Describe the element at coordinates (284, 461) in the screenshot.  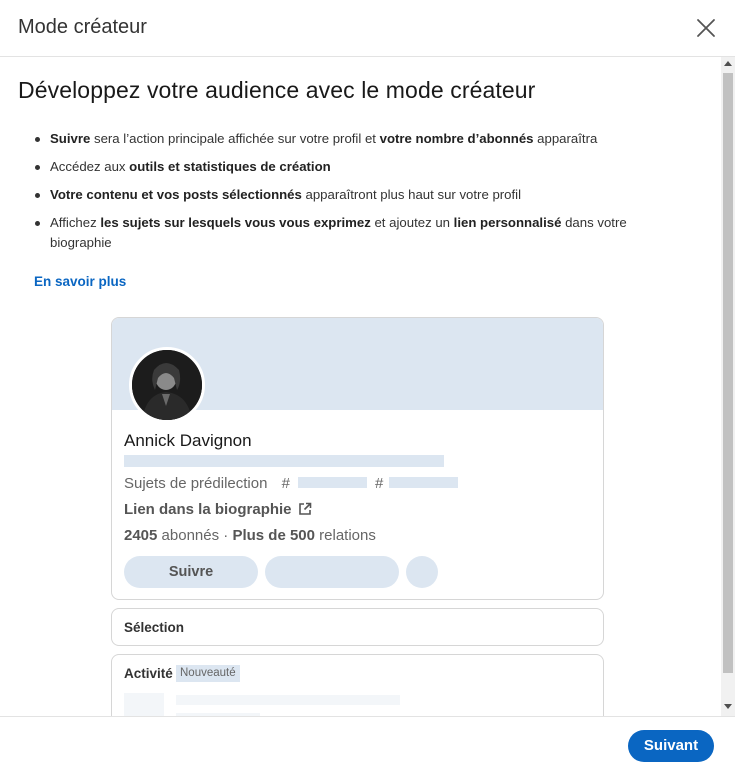
I see `headline-placeholder` at that location.